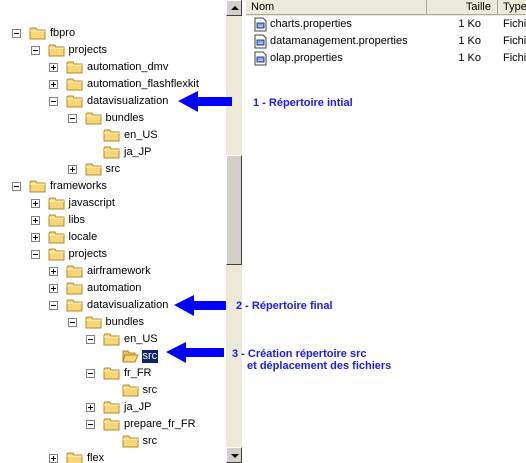  I want to click on arrow-2-icon, so click(200, 305).